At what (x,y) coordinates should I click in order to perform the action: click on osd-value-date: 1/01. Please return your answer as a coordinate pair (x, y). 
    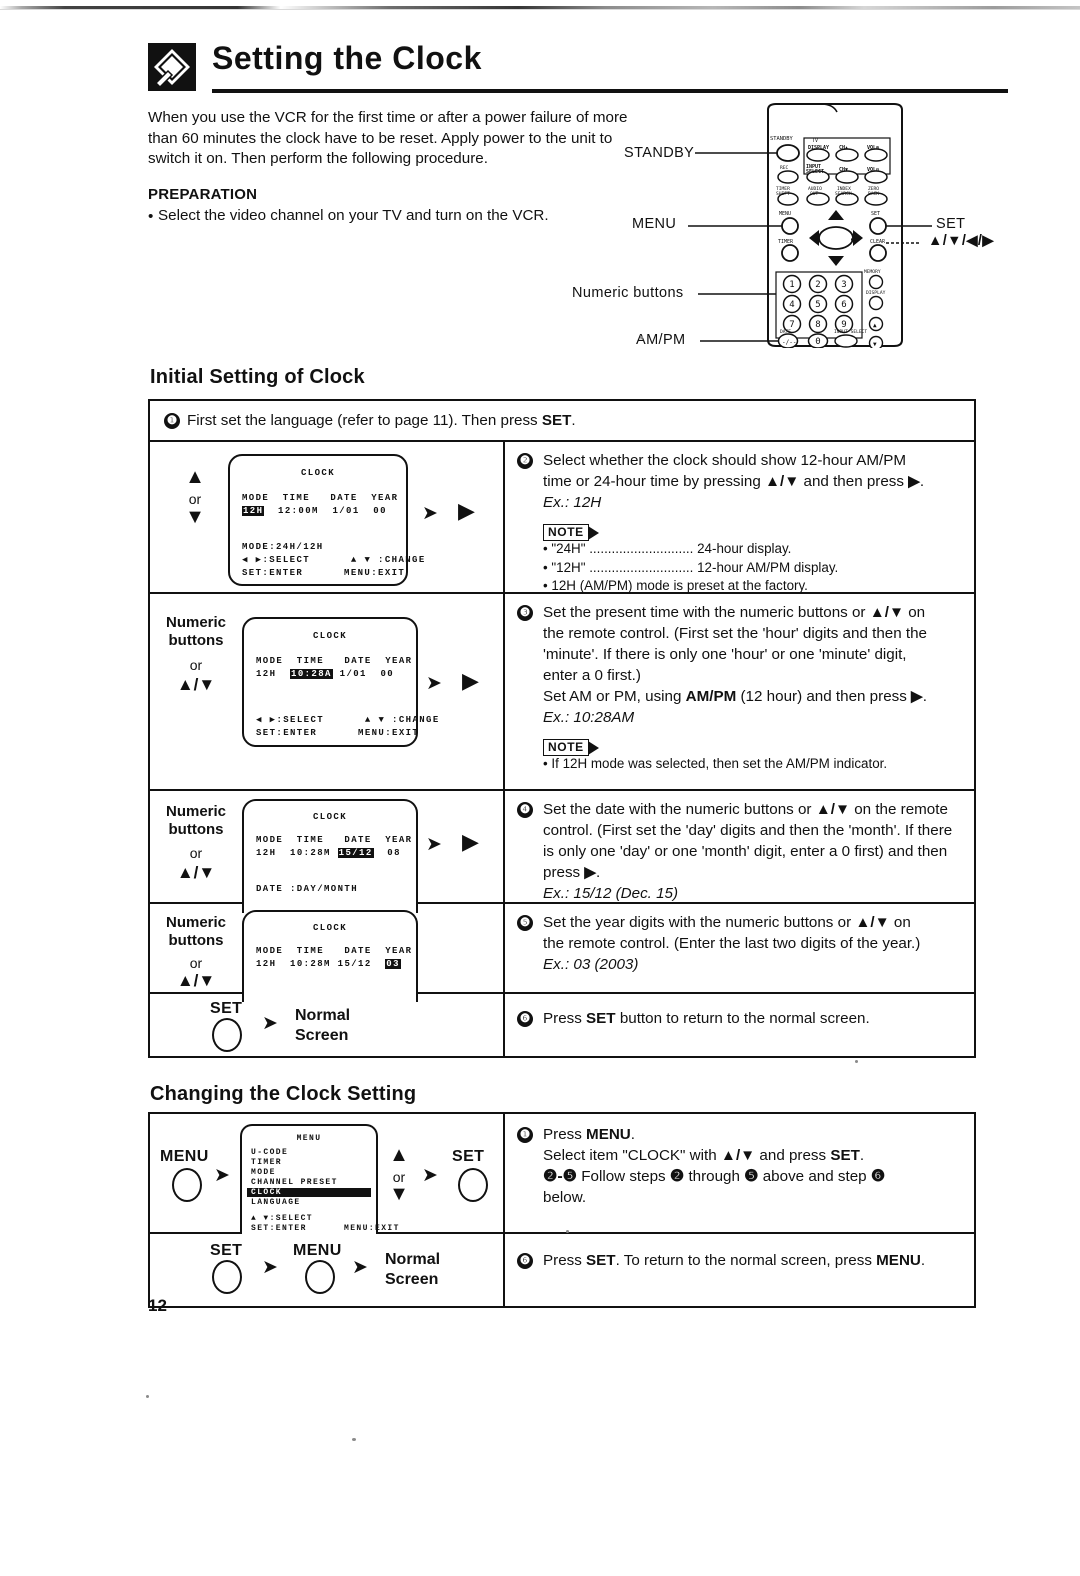
    Looking at the image, I should click on (346, 511).